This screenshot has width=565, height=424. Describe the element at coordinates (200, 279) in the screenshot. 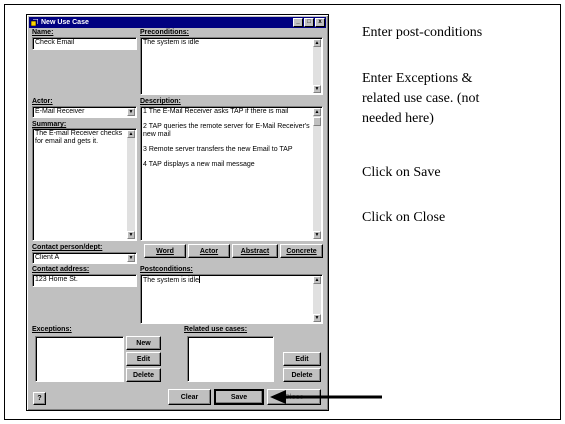

I see `text-cursor` at that location.